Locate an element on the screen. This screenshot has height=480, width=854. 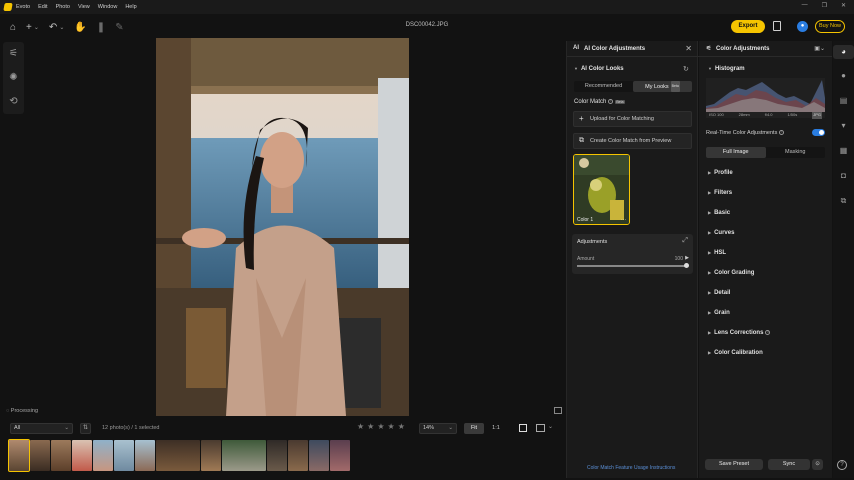
upload-color-match-button: + Upload for Color Matching is located at coordinates (632, 119).